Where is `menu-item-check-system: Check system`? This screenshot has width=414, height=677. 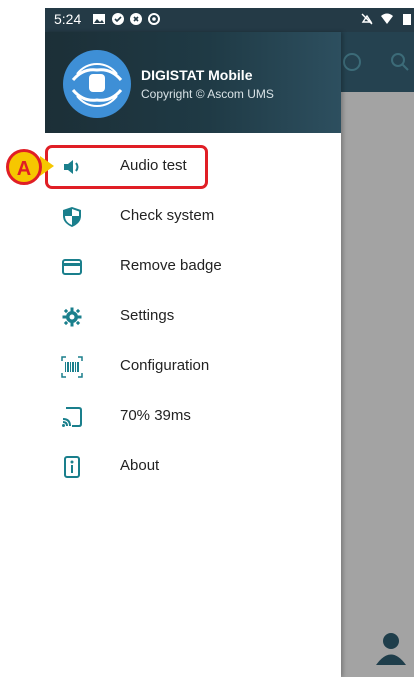 menu-item-check-system: Check system is located at coordinates (193, 217).